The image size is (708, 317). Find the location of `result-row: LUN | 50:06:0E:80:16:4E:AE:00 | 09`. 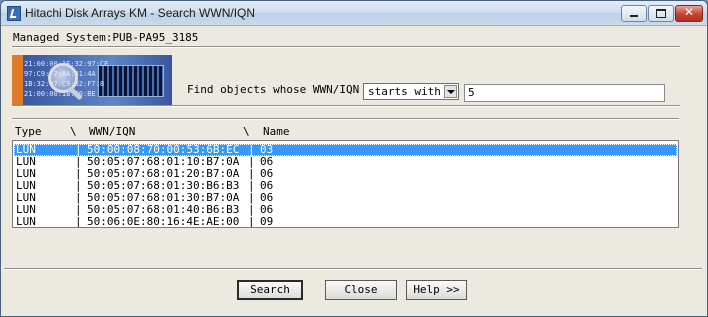

result-row: LUN | 50:06:0E:80:16:4E:AE:00 | 09 is located at coordinates (345, 222).